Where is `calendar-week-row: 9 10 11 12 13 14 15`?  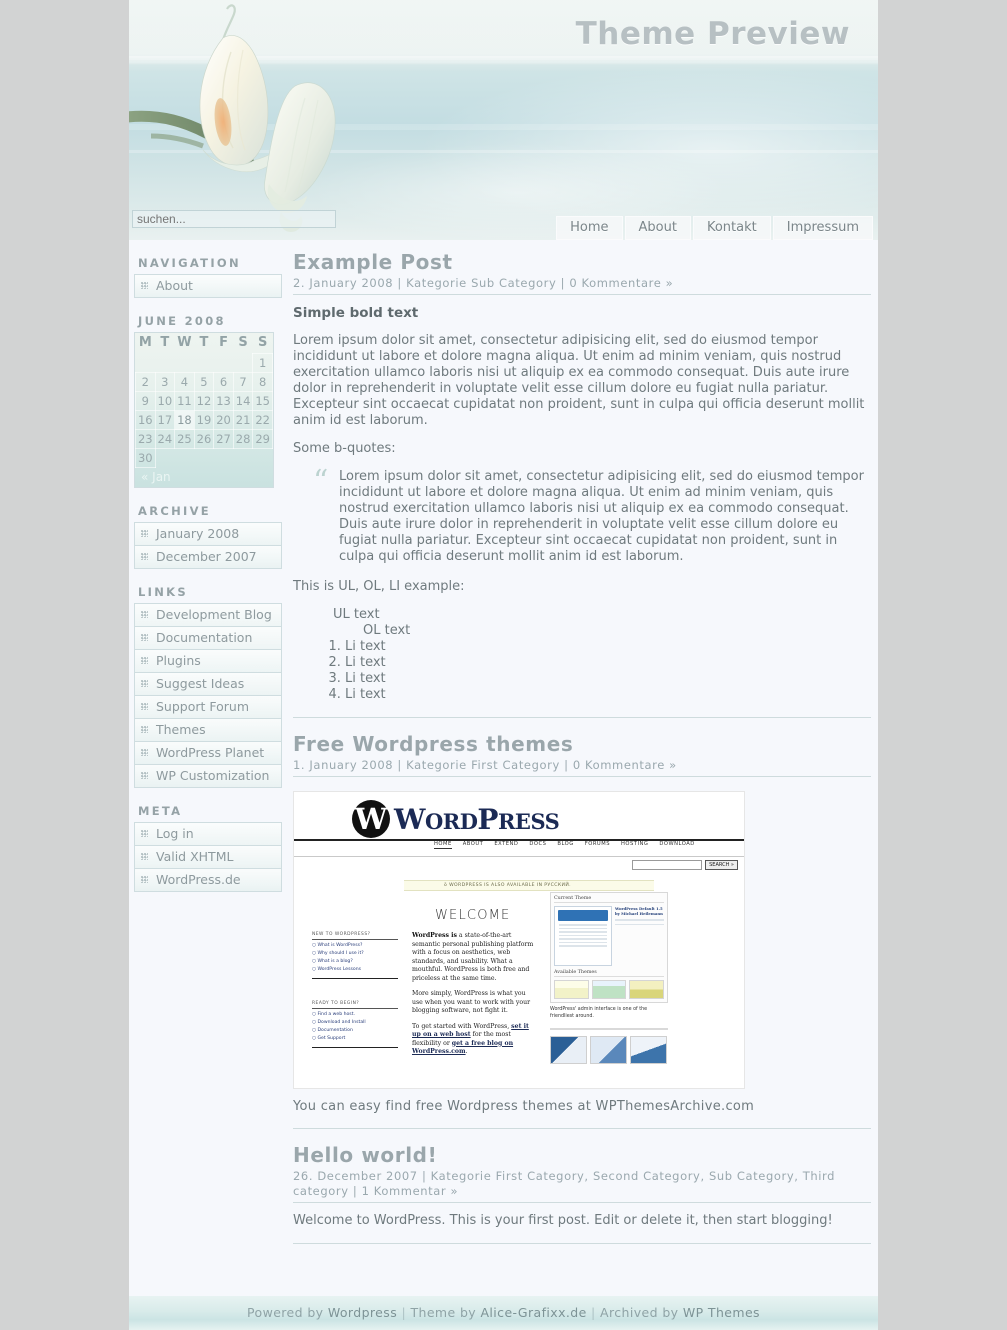
calendar-week-row: 9 10 11 12 13 14 15 is located at coordinates (204, 401).